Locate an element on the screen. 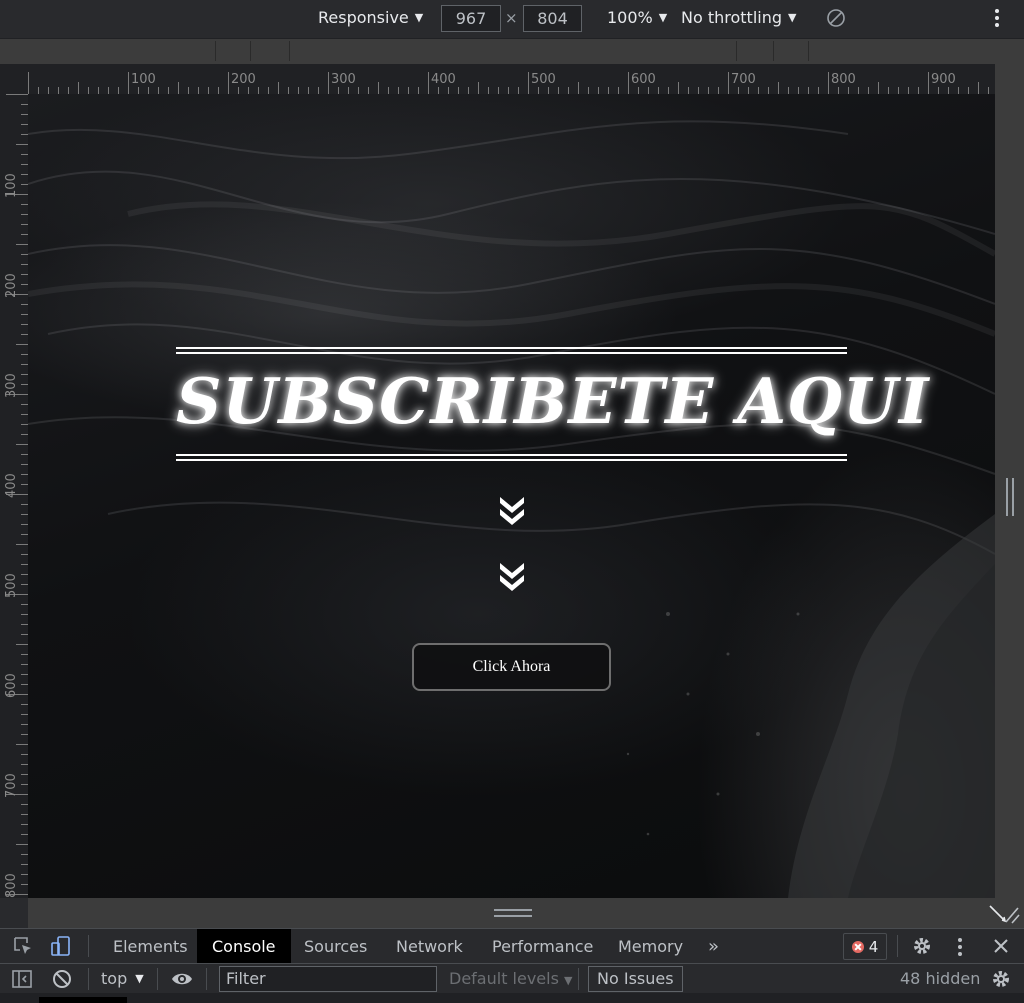 The width and height of the screenshot is (1024, 1003). tab-console: Console is located at coordinates (244, 946).